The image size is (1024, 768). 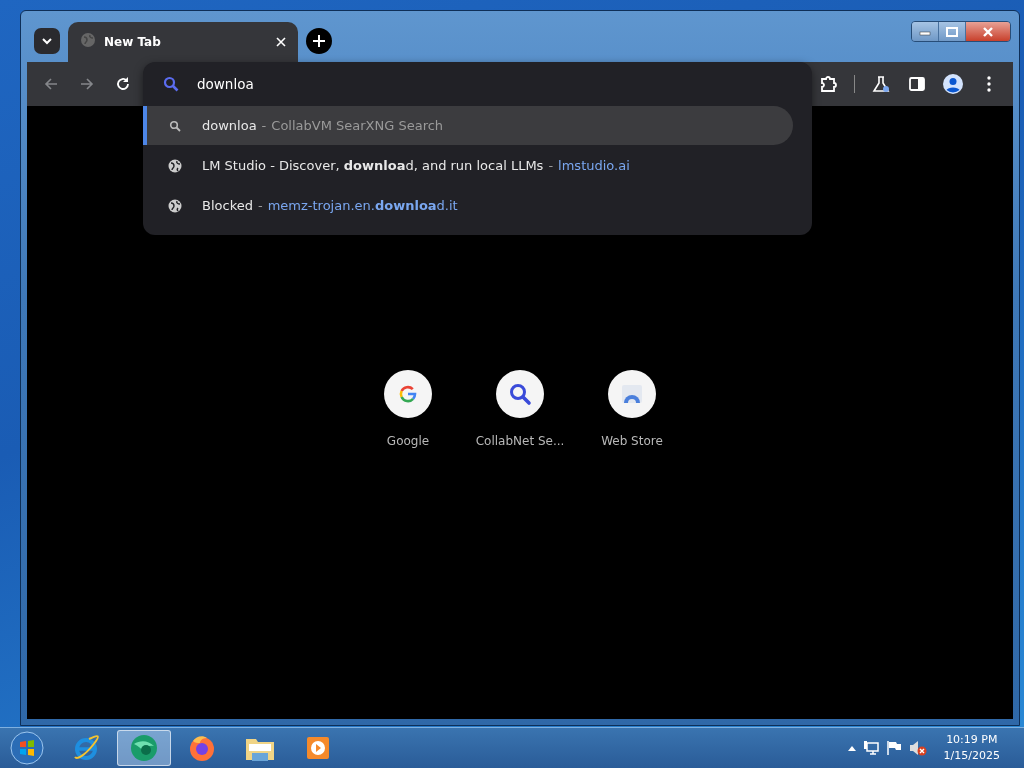 What do you see at coordinates (183, 42) in the screenshot?
I see `browser-tab: New Tab` at bounding box center [183, 42].